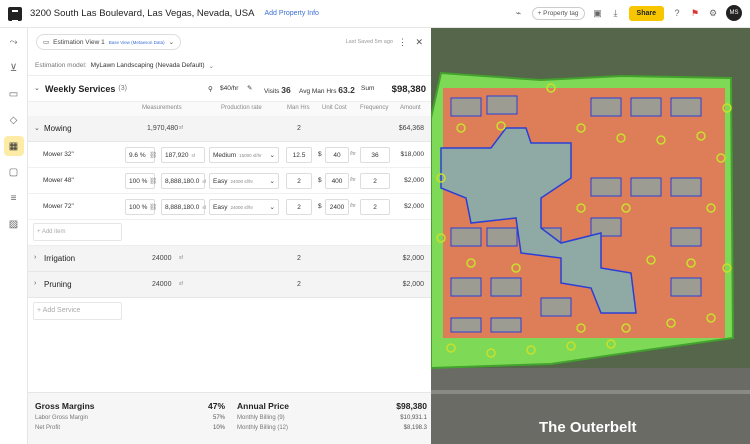 This screenshot has width=750, height=444. I want to click on add-property-info-link: Add Property Info, so click(291, 13).